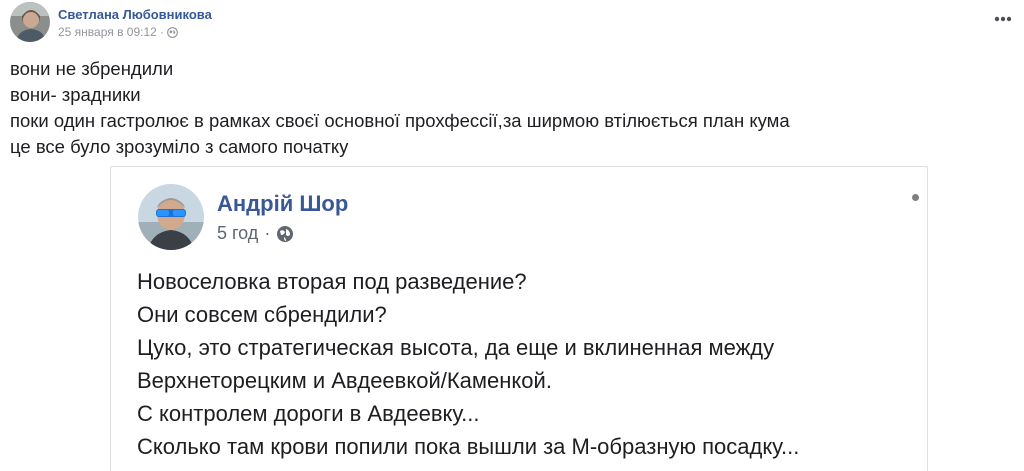  Describe the element at coordinates (75, 94) in the screenshot. I see `post-text-line: вони- зрадники` at that location.